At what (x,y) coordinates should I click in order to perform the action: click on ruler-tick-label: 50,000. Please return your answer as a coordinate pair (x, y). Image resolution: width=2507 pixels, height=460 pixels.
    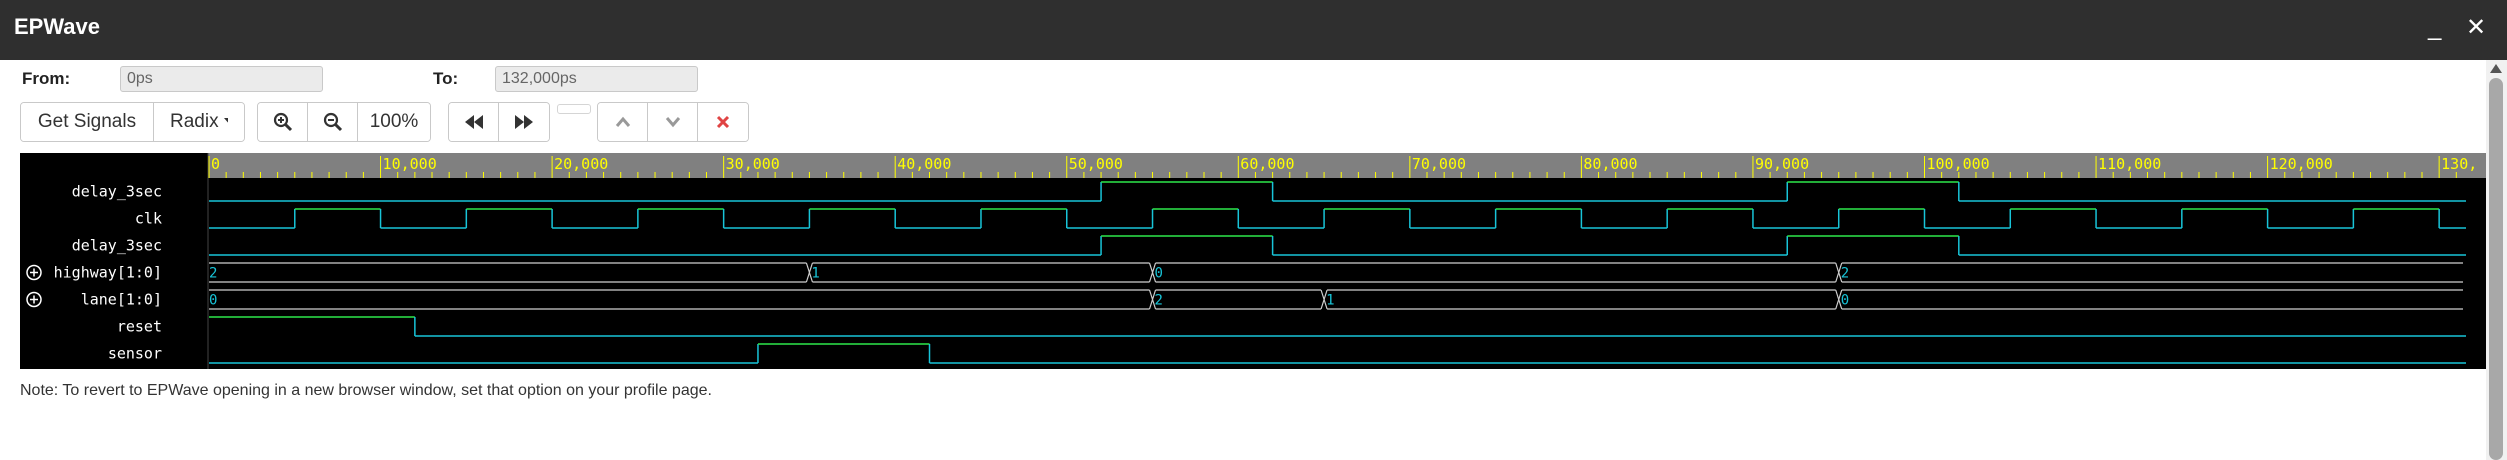
    Looking at the image, I should click on (1096, 164).